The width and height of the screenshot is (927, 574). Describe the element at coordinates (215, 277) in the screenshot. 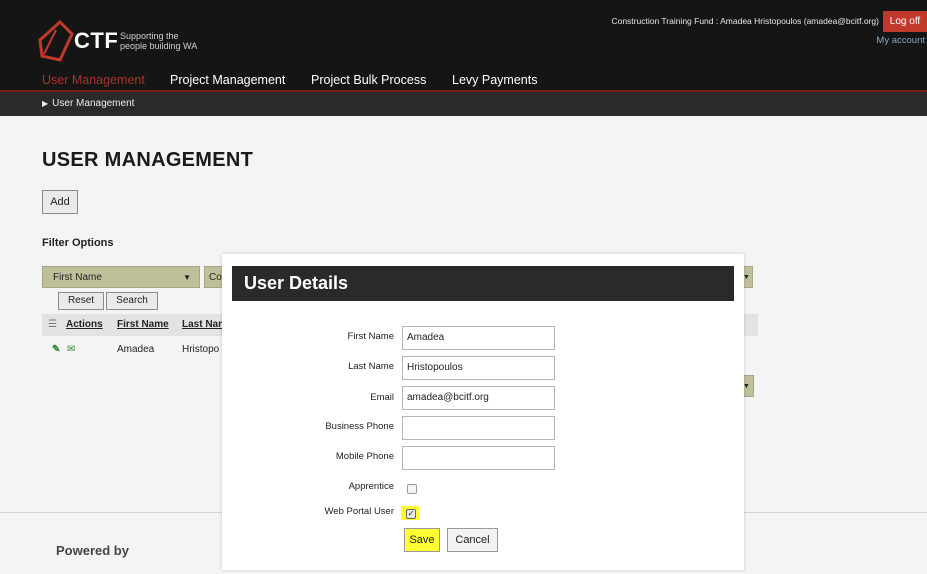

I see `filter-operator-value: Co` at that location.